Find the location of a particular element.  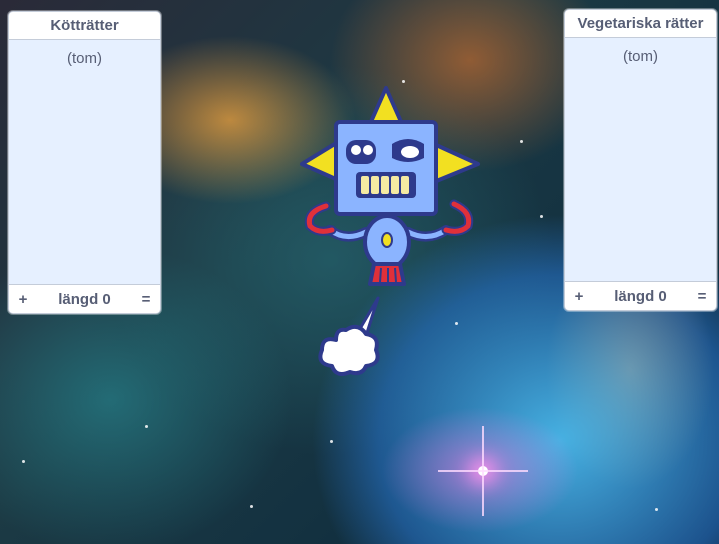

list-monitor-kottratter: Kötträtter (tom) + längd 0 = is located at coordinates (84, 162).